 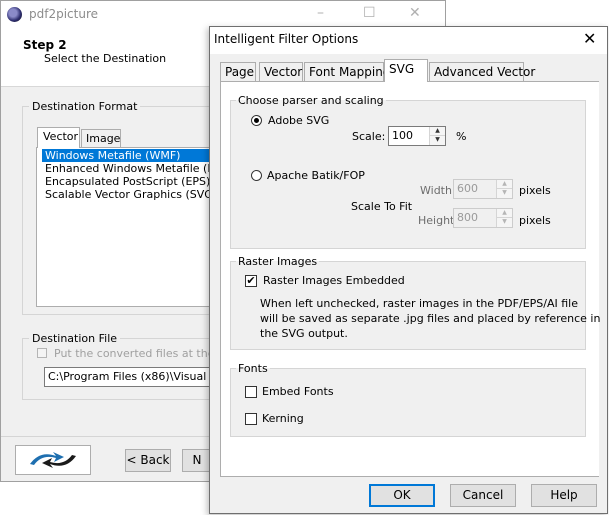 What do you see at coordinates (283, 418) in the screenshot?
I see `kerning-label: Kerning` at bounding box center [283, 418].